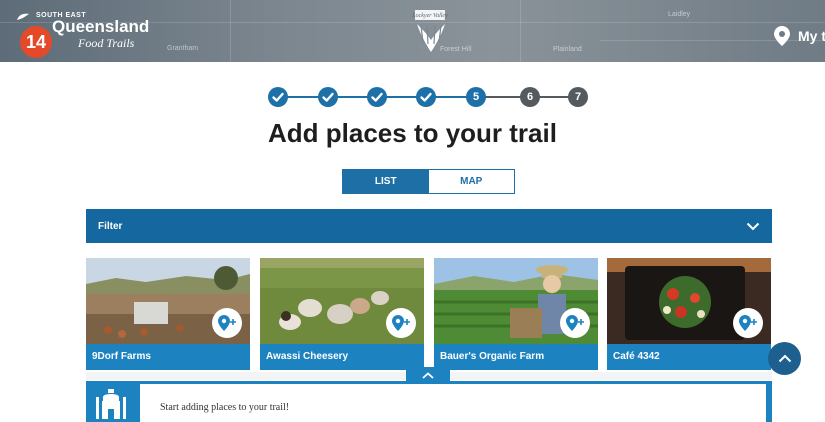 This screenshot has height=422, width=825. What do you see at coordinates (753, 226) in the screenshot?
I see `chevron-down-icon` at bounding box center [753, 226].